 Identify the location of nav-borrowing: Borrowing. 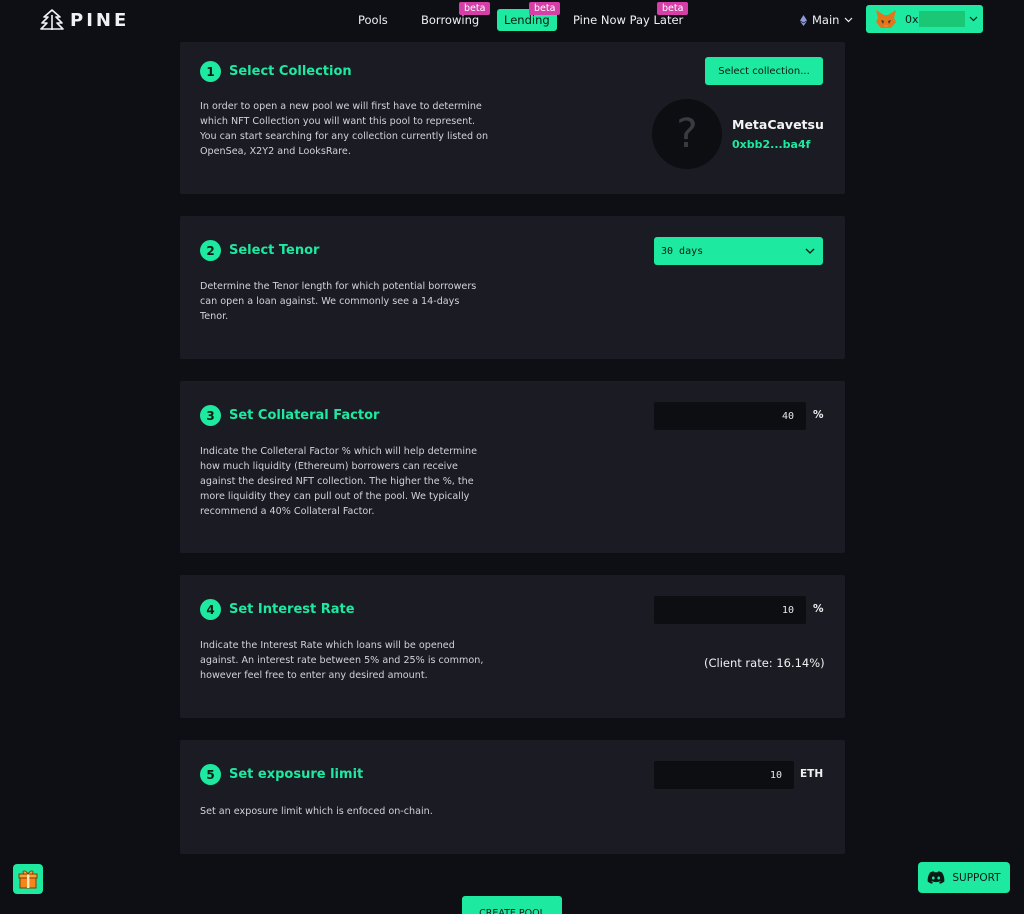
(450, 20).